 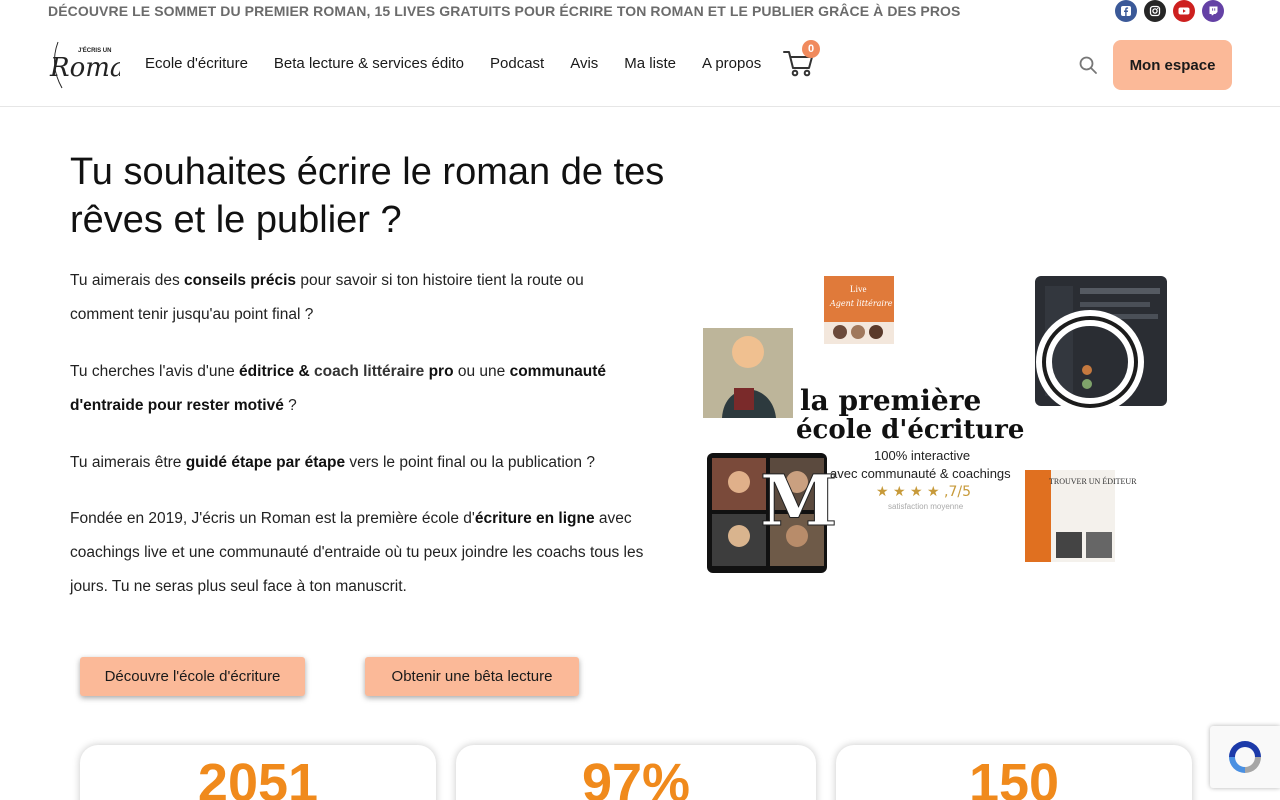 What do you see at coordinates (858, 289) in the screenshot?
I see `live-card-tag: Live` at bounding box center [858, 289].